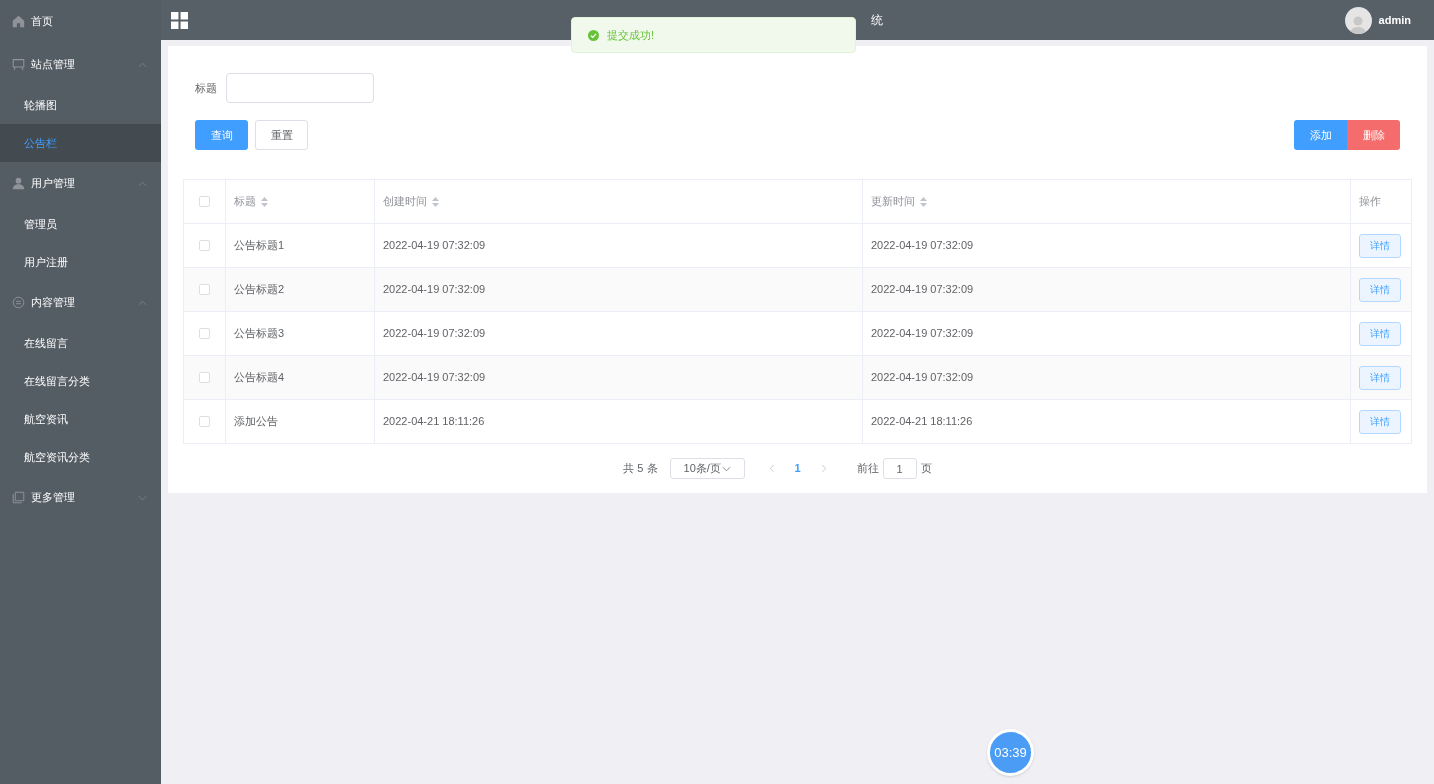 Image resolution: width=1434 pixels, height=784 pixels. I want to click on goto-page-input: 1, so click(899, 468).